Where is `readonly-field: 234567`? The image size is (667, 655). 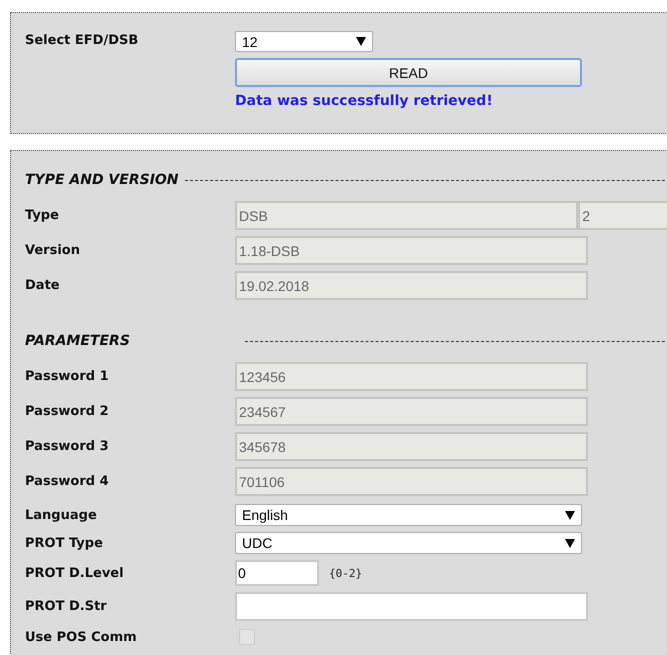 readonly-field: 234567 is located at coordinates (411, 411).